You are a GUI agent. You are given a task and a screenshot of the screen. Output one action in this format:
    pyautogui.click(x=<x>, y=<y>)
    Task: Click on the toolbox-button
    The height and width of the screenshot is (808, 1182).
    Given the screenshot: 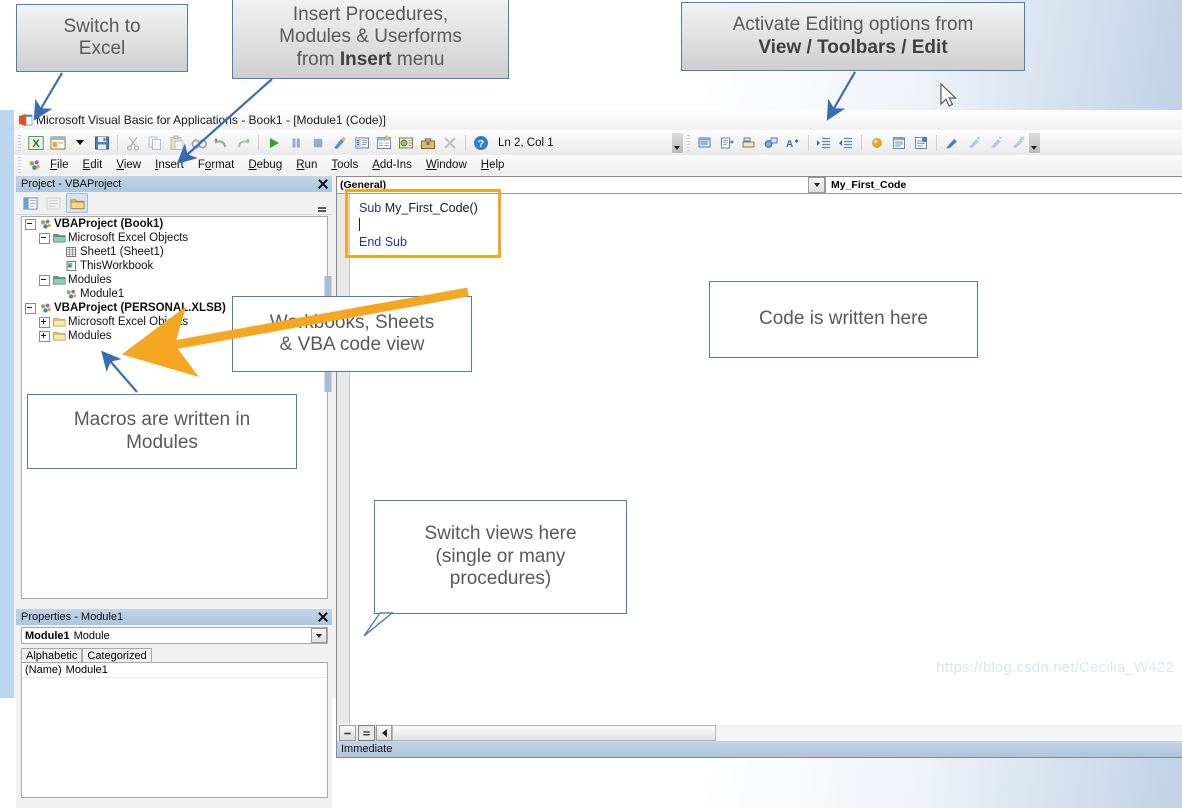 What is the action you would take?
    pyautogui.click(x=428, y=143)
    